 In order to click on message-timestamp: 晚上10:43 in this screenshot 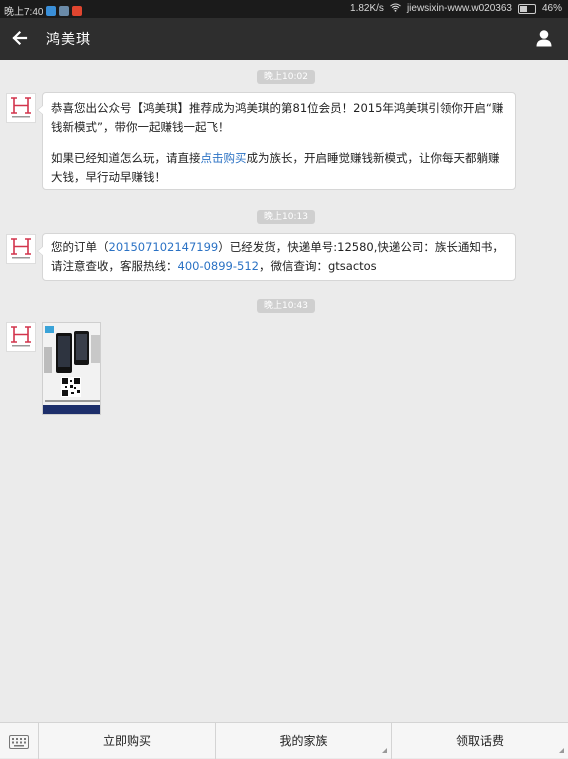, I will do `click(286, 306)`.